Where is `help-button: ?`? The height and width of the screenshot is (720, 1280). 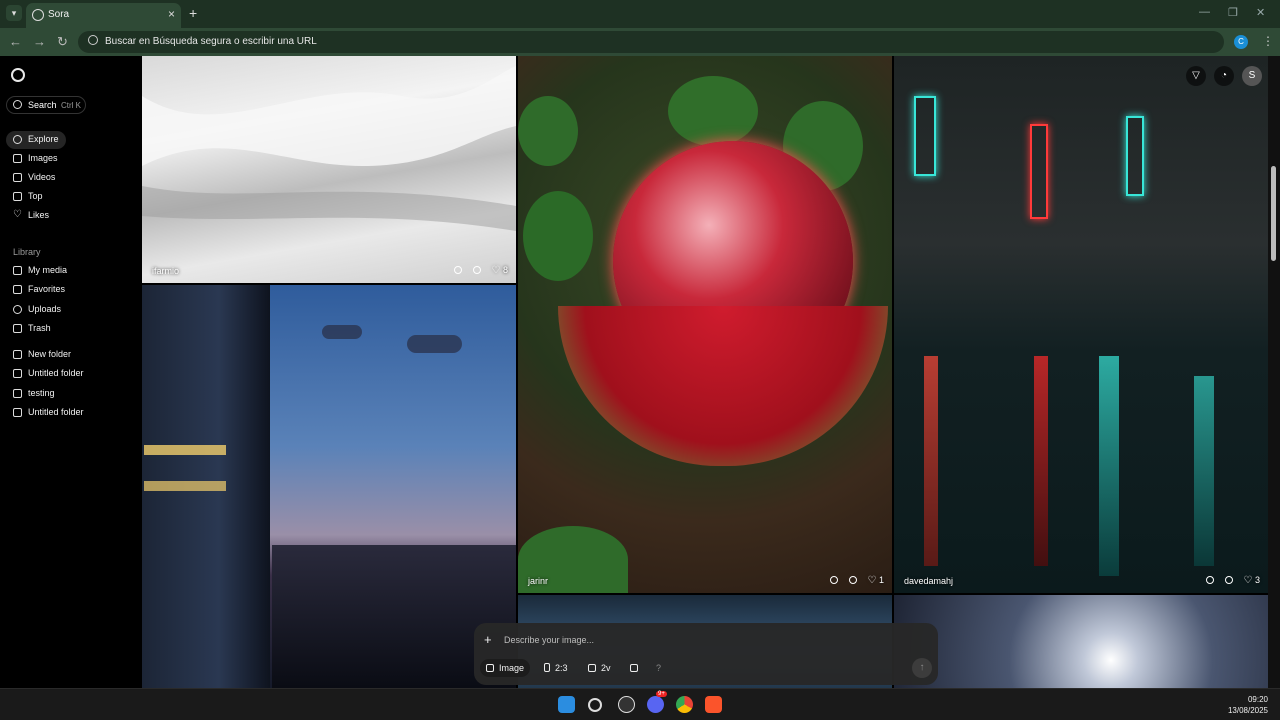 help-button: ? is located at coordinates (658, 668).